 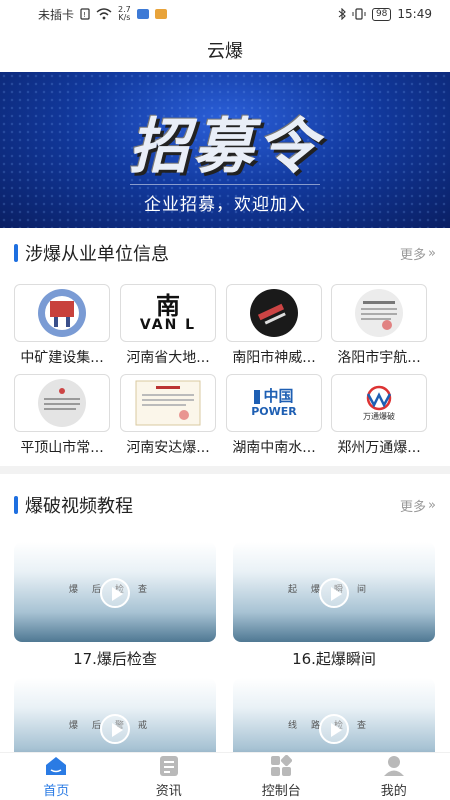 What do you see at coordinates (115, 659) in the screenshot?
I see `video-title: 17.爆后检查` at bounding box center [115, 659].